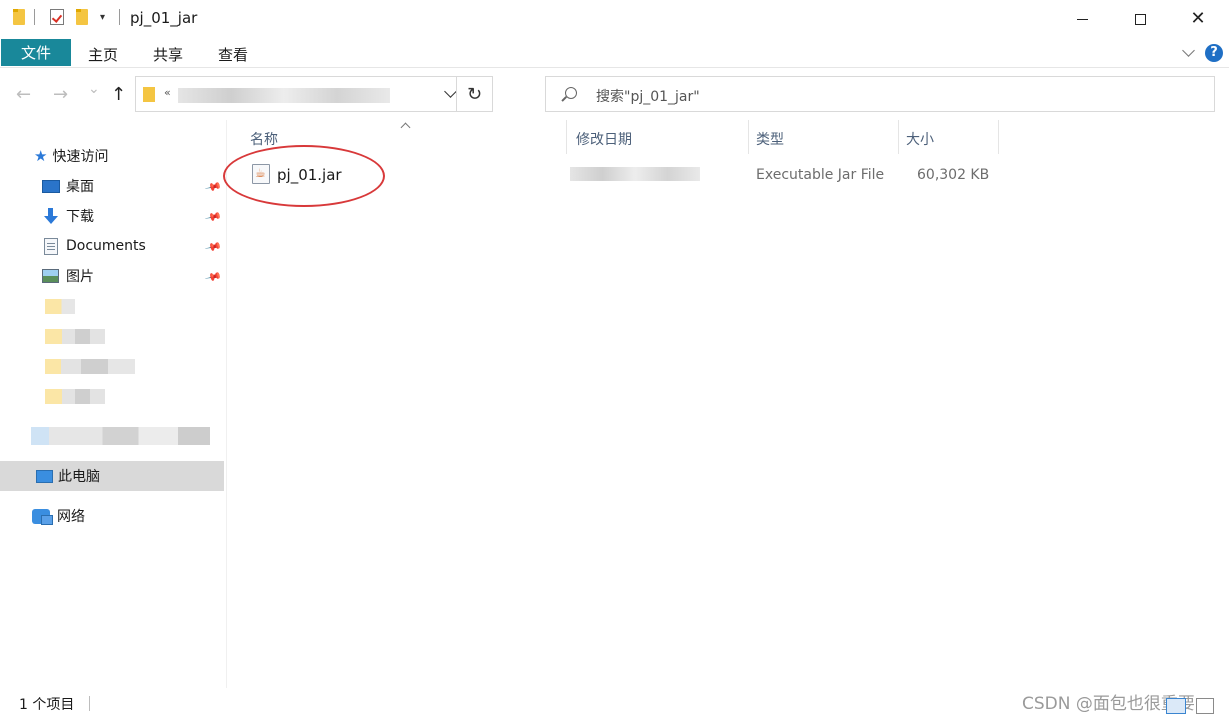 This screenshot has width=1229, height=718. What do you see at coordinates (164, 18) in the screenshot?
I see `window-title: pj_01_jar` at bounding box center [164, 18].